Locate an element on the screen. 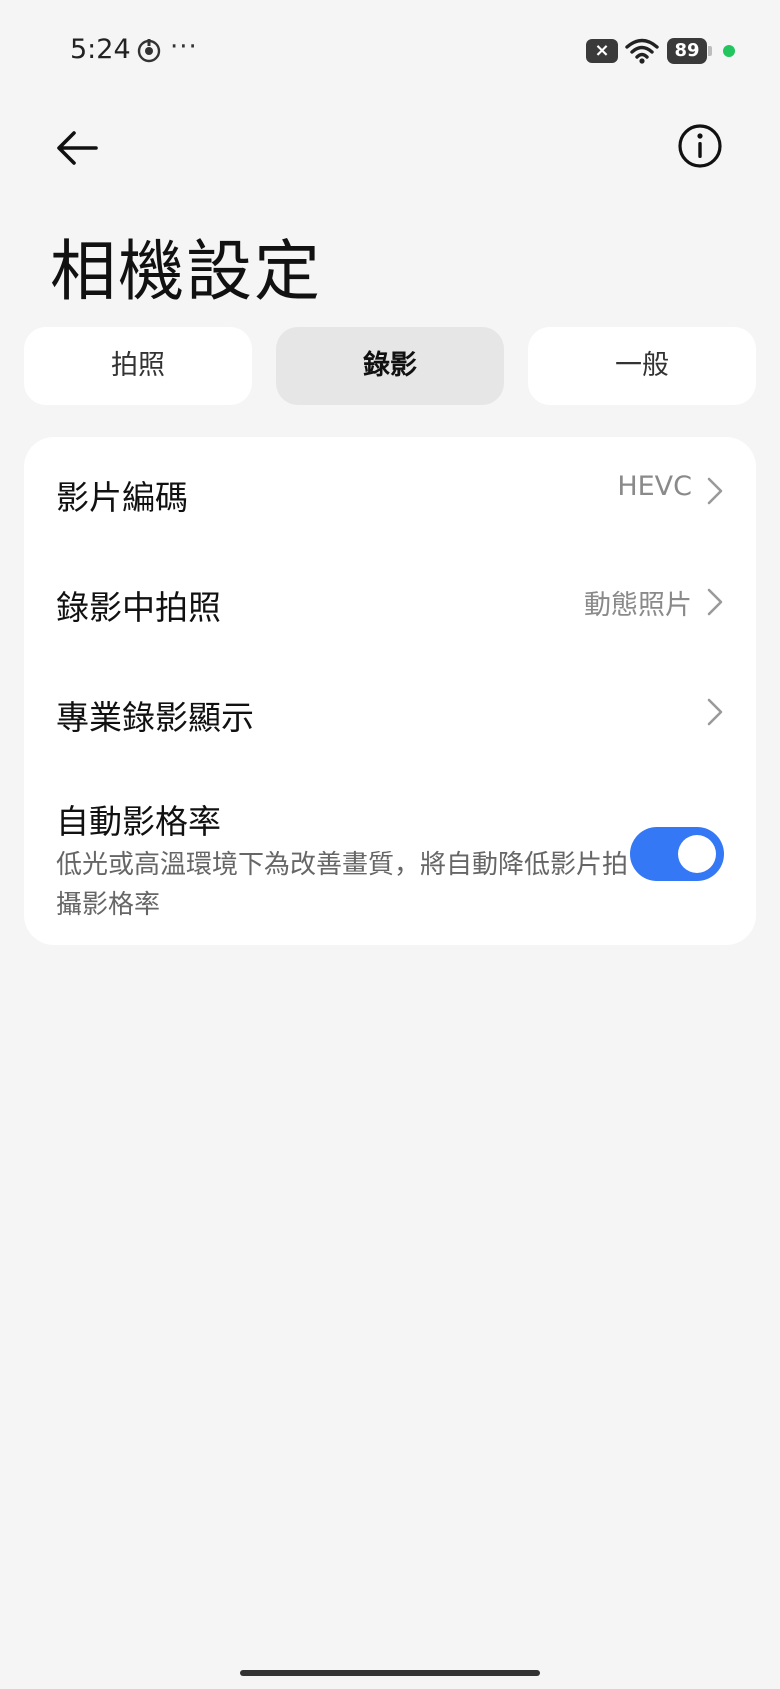  setting-label: 自動影格率 is located at coordinates (138, 821).